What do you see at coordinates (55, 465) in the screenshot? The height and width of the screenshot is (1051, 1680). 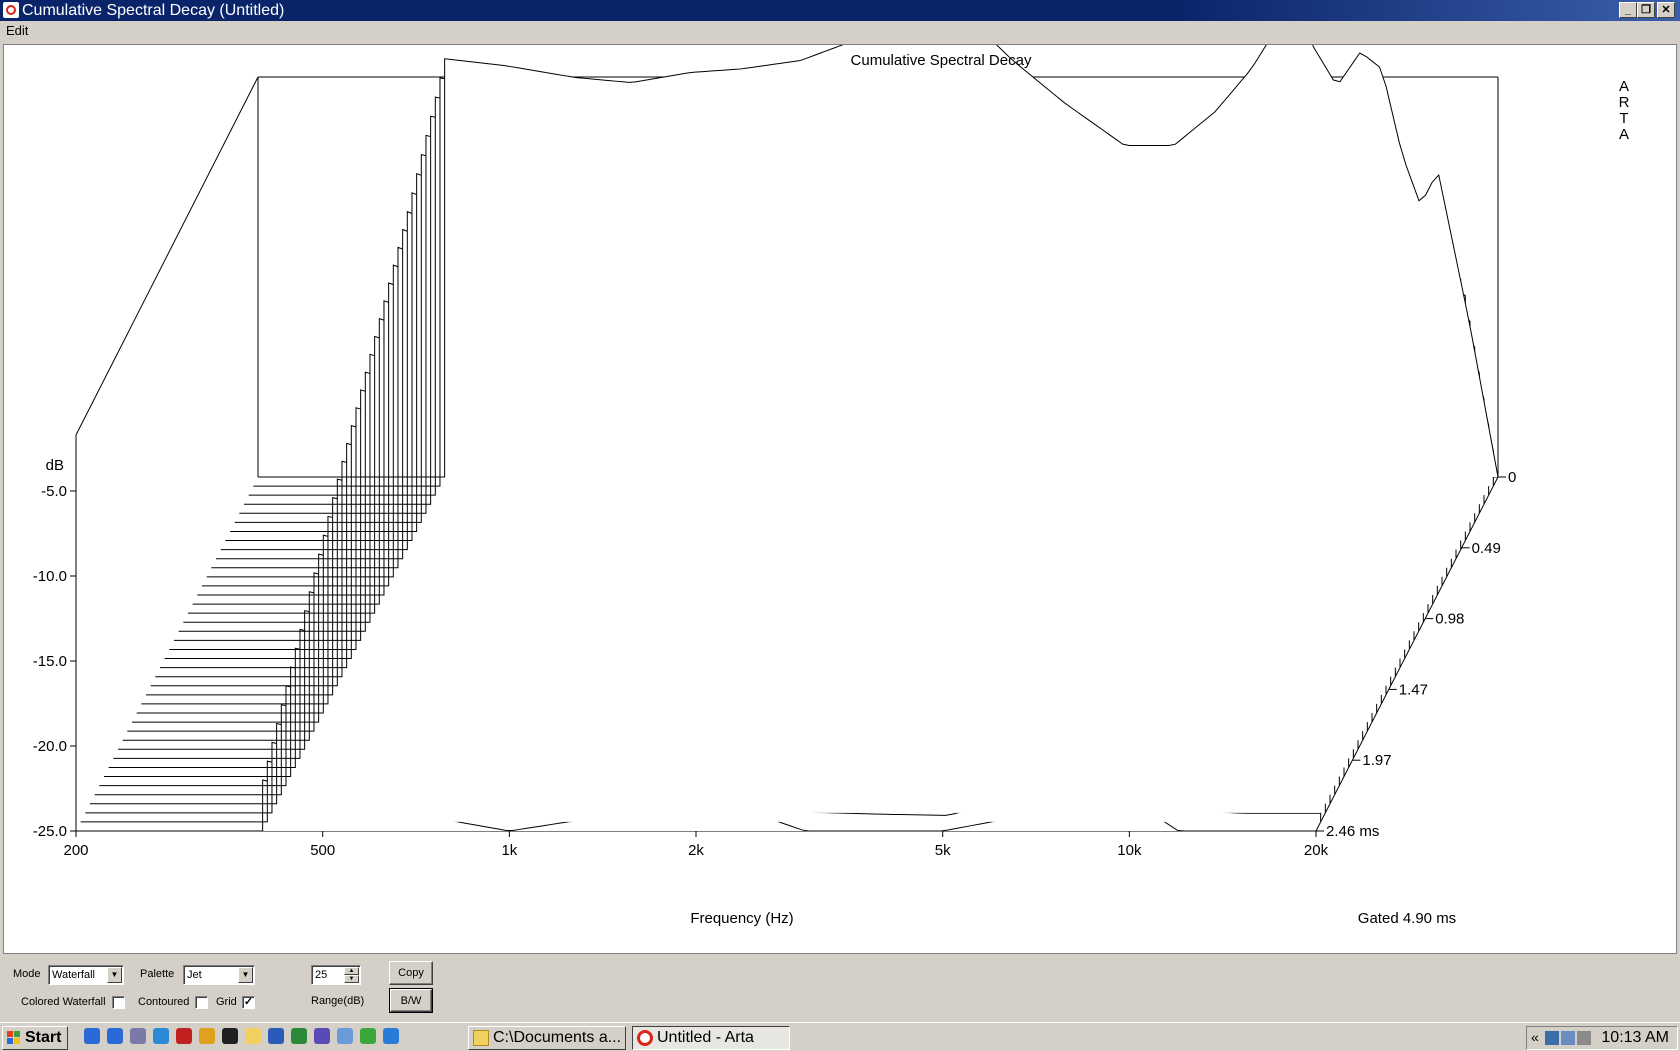 I see `y-axis-label: dB` at bounding box center [55, 465].